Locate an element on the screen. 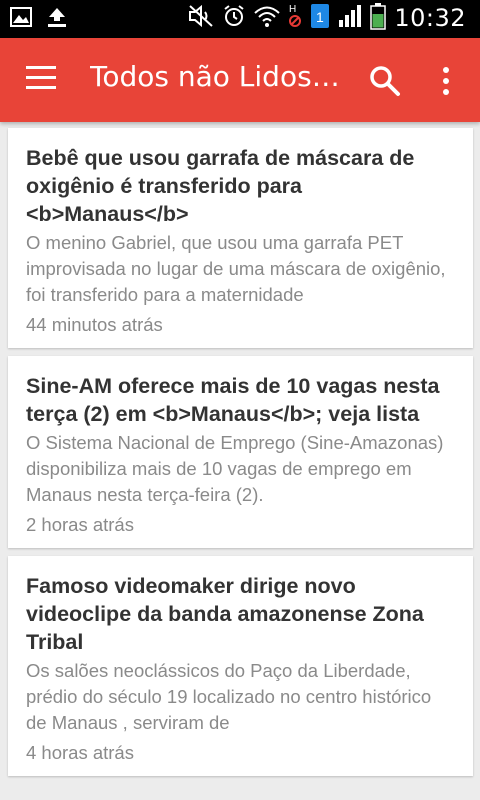 The image size is (480, 800). status-bar: H 1 10:32 is located at coordinates (240, 19).